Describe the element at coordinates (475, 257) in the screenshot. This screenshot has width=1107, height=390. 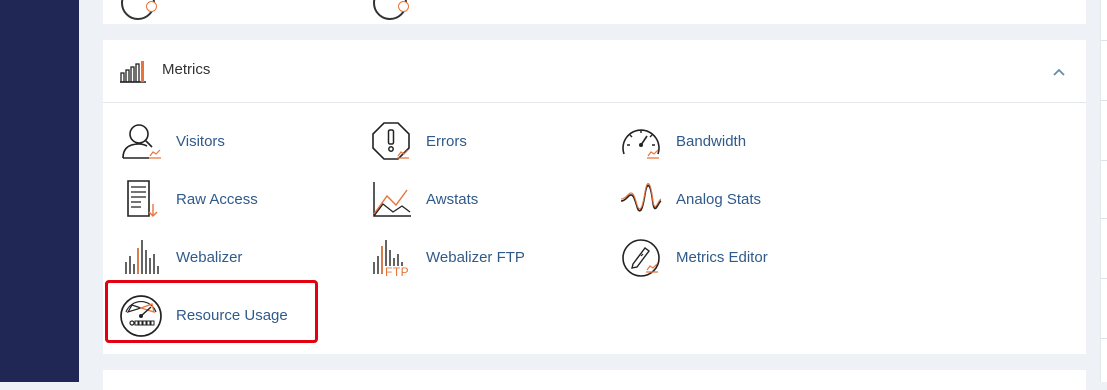
I see `item-label: Webalizer FTP` at that location.